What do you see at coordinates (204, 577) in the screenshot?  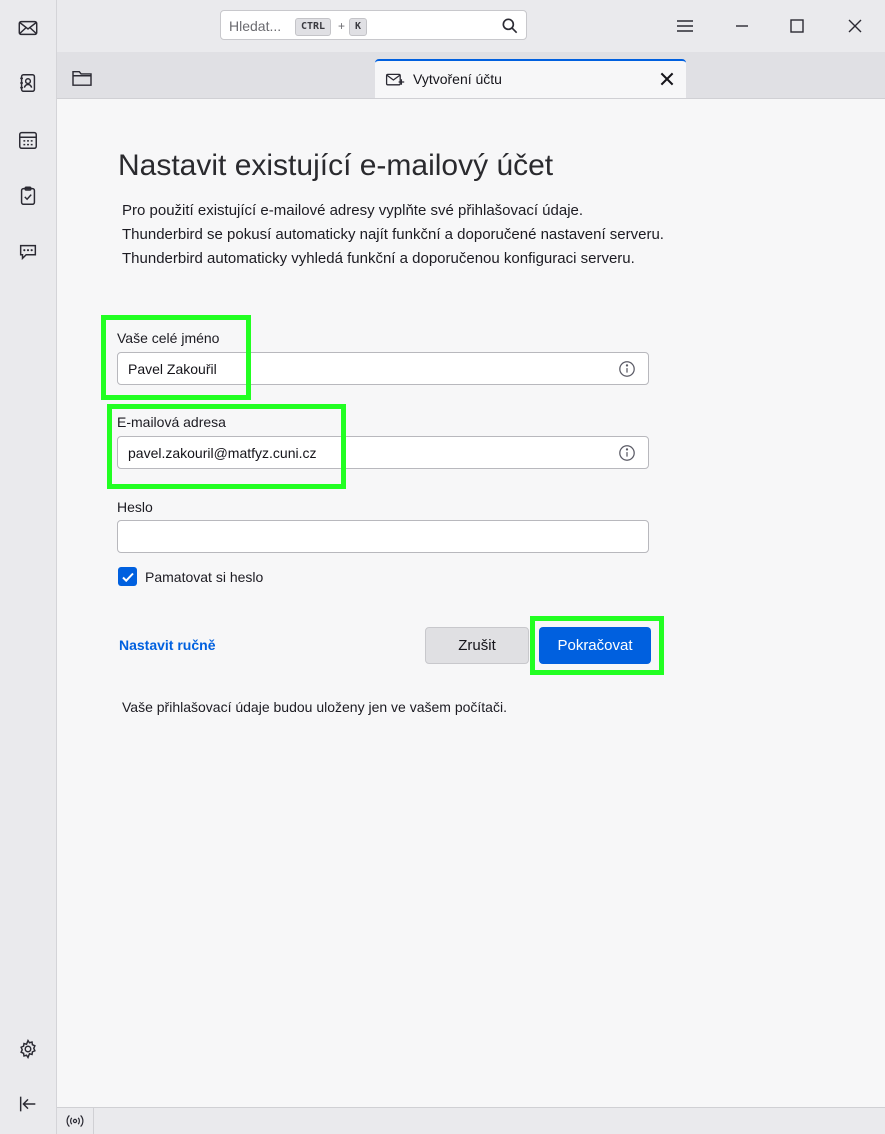 I see `remember-password-label: Pamatovat si heslo` at bounding box center [204, 577].